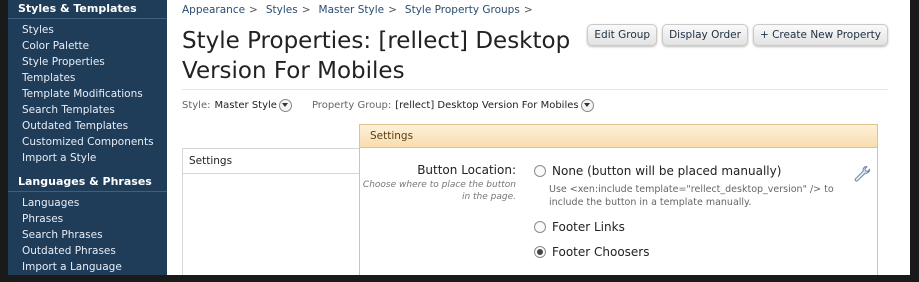  I want to click on sidebar-item-search-phrases: Search Phrases, so click(87, 235).